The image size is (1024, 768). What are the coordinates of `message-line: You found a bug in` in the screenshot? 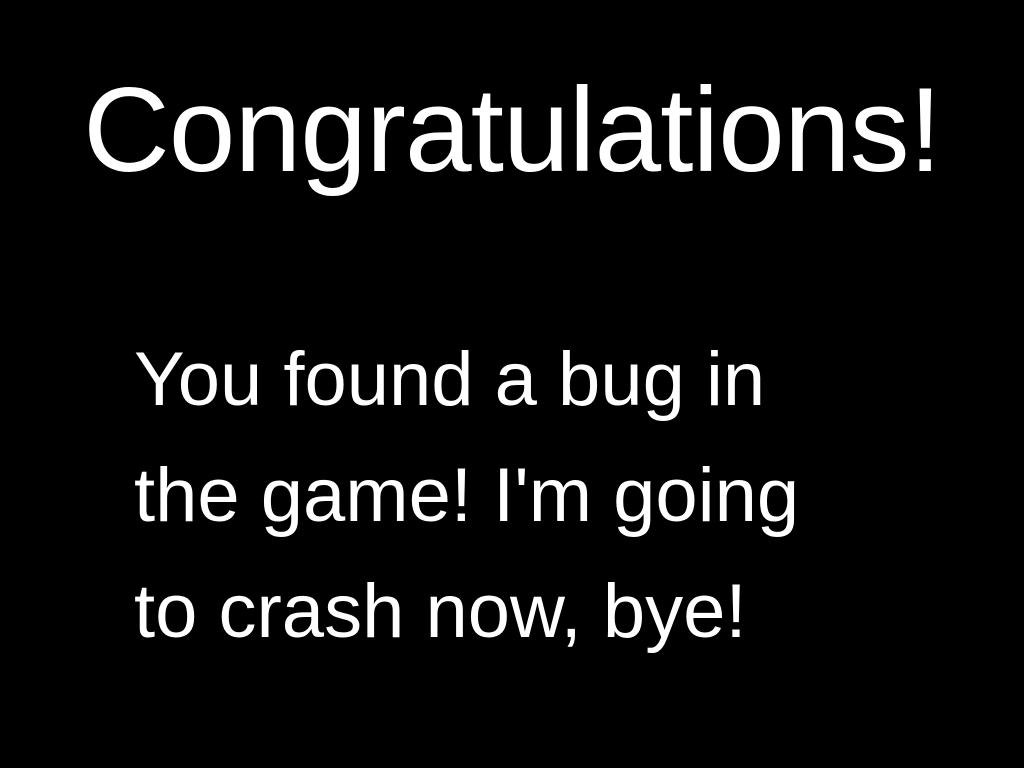 It's located at (450, 379).